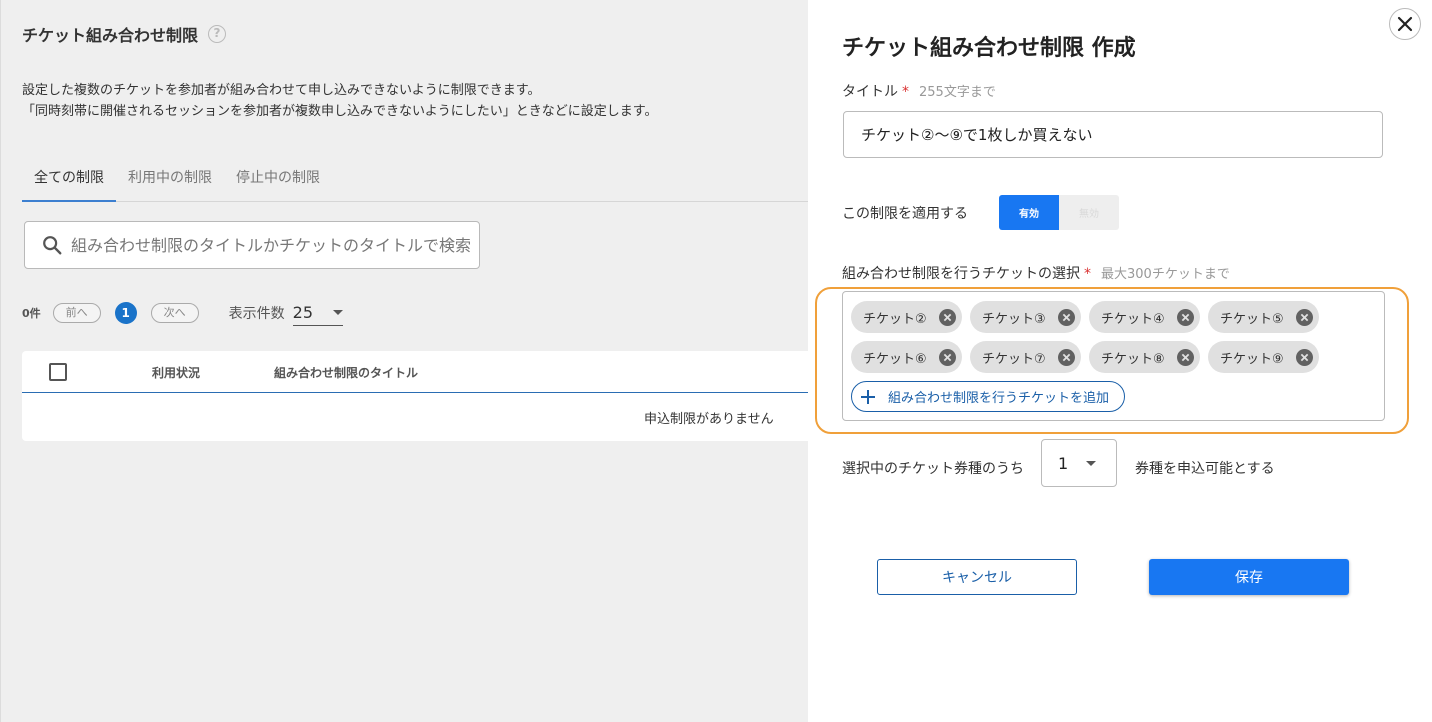 The width and height of the screenshot is (1432, 722). I want to click on title-hint: 255文字まで, so click(957, 92).